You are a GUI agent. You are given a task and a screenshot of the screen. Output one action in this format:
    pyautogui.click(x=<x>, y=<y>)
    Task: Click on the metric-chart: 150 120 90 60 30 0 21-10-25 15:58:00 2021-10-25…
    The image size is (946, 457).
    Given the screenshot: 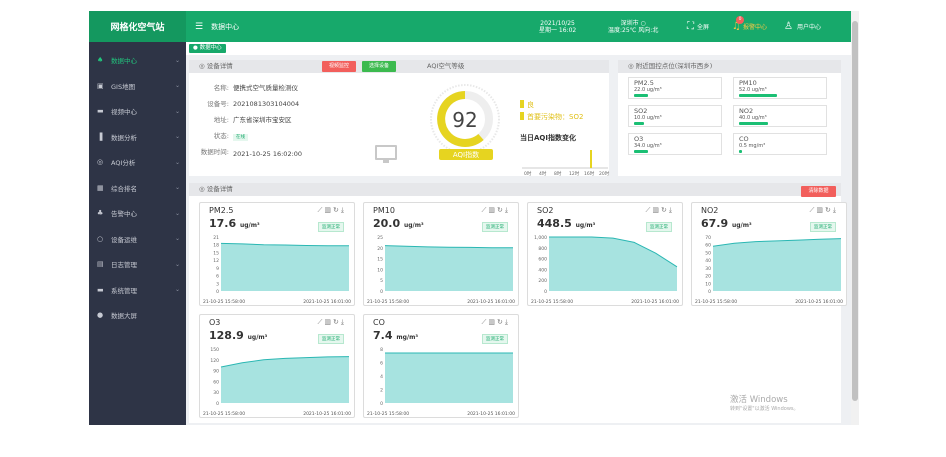 What is the action you would take?
    pyautogui.click(x=277, y=382)
    